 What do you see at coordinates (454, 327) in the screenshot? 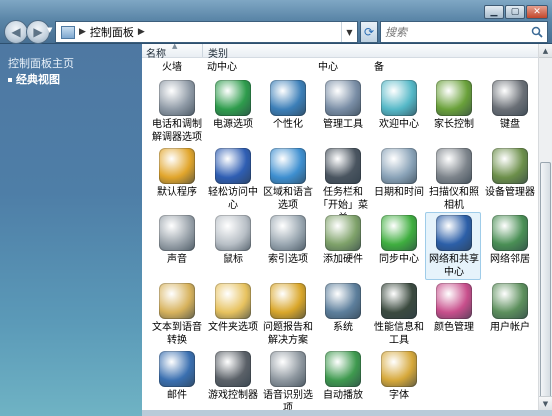
I see `item-label: 颜色管理` at bounding box center [454, 327].